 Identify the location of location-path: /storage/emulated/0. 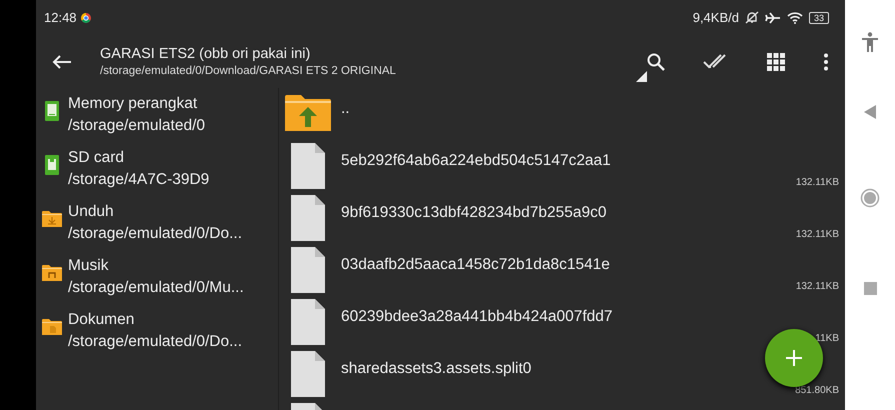
(137, 126).